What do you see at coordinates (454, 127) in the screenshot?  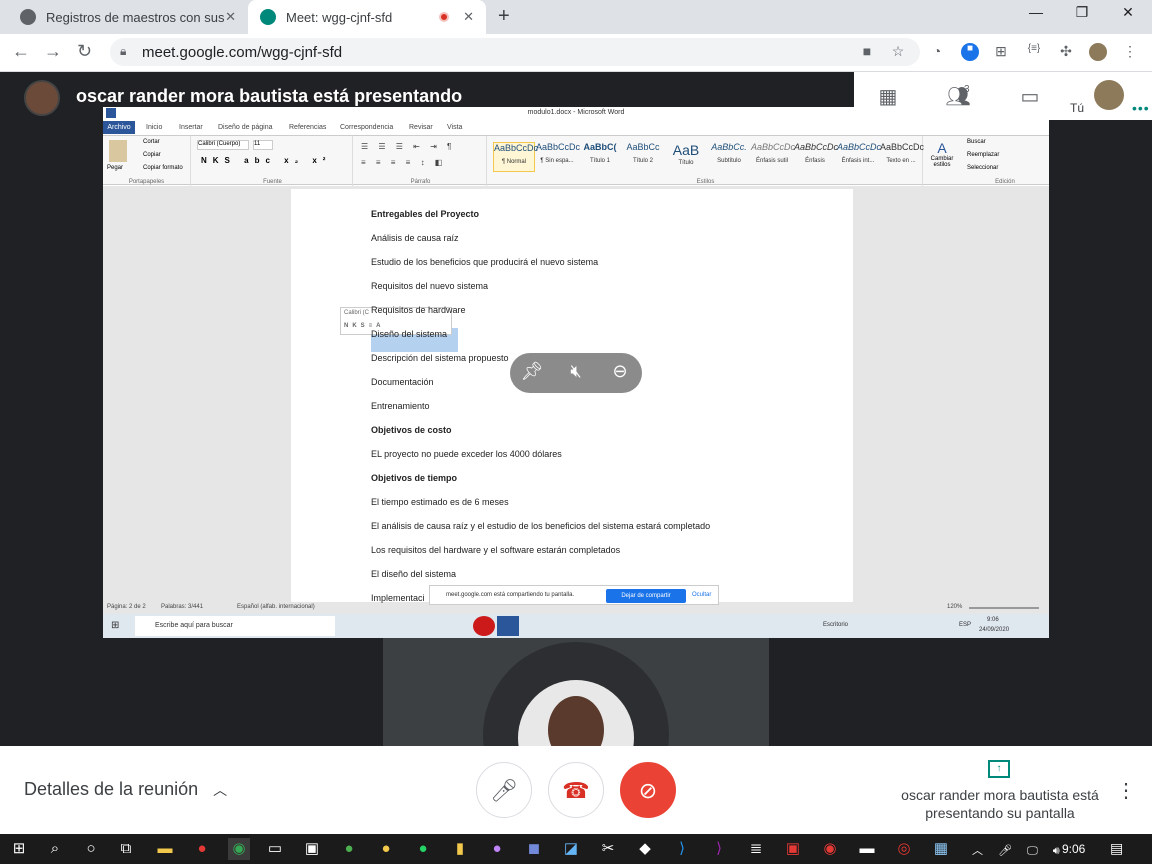 I see `ribbon-tab: Vista` at bounding box center [454, 127].